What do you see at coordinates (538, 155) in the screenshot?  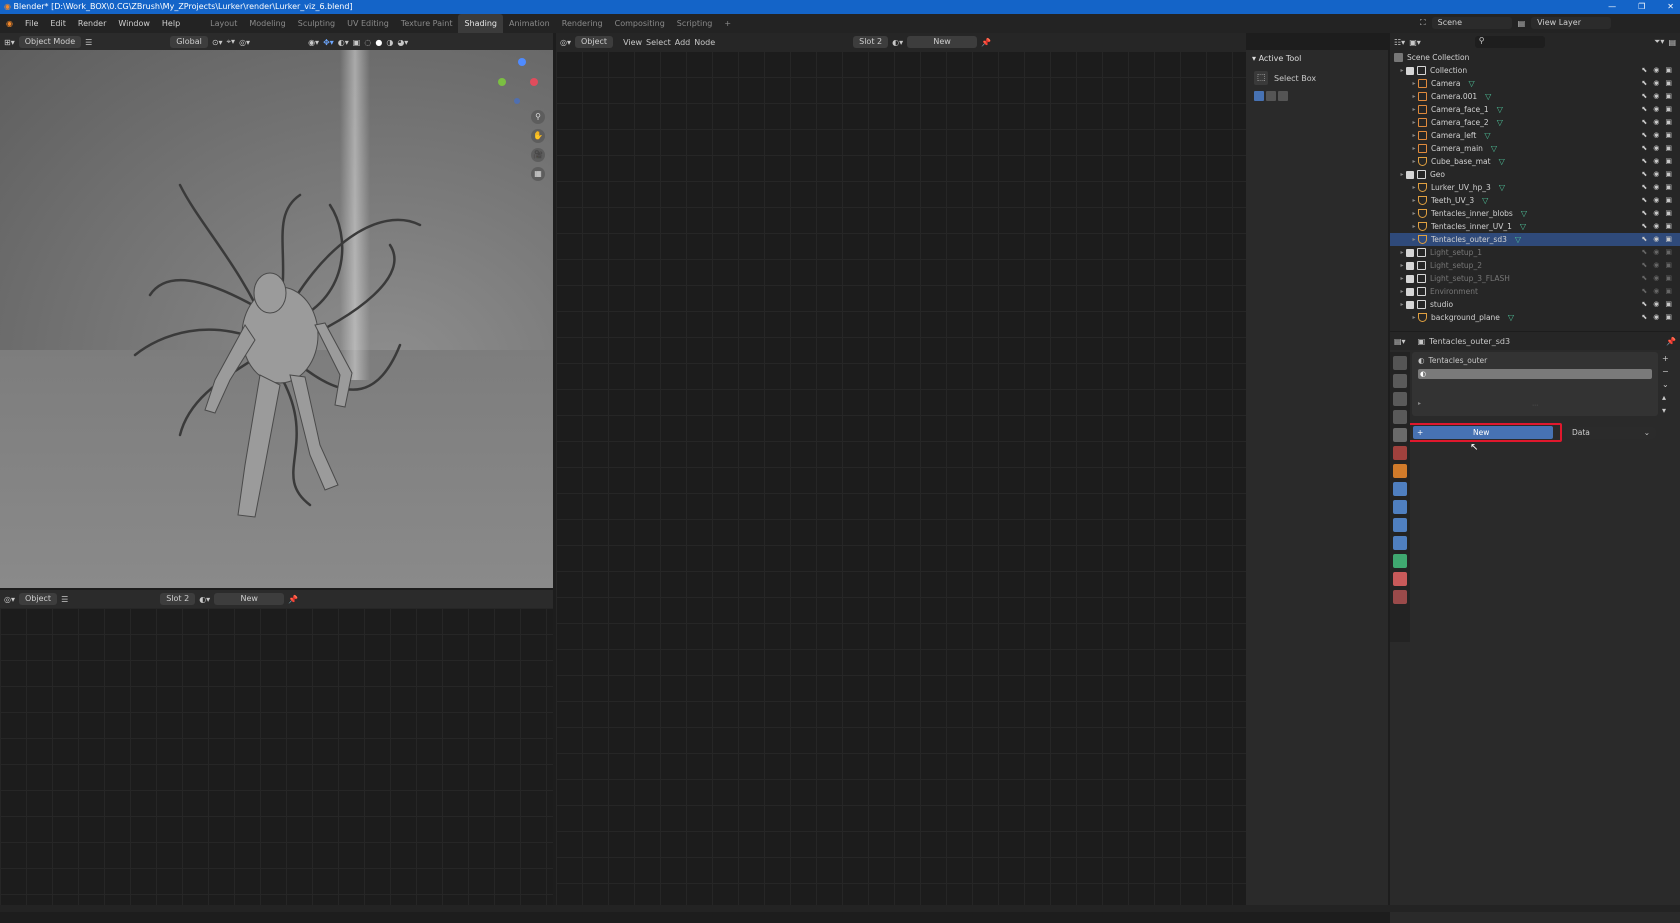 I see `camera-view-icon: 🎥` at bounding box center [538, 155].